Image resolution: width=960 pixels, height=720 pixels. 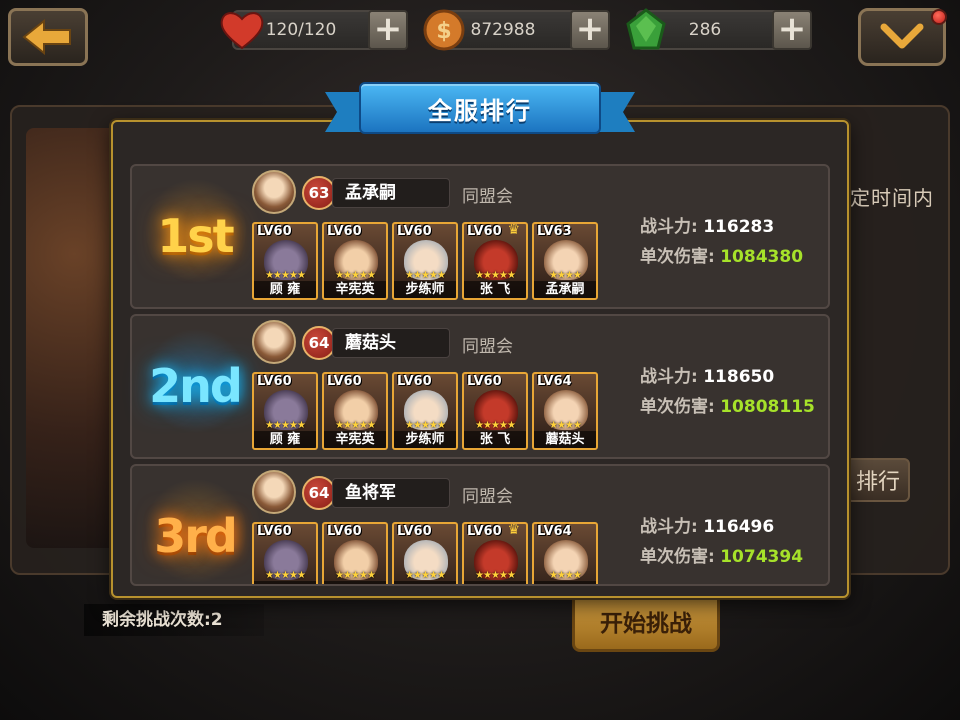 What do you see at coordinates (792, 30) in the screenshot?
I see `add-gems-button: +` at bounding box center [792, 30].